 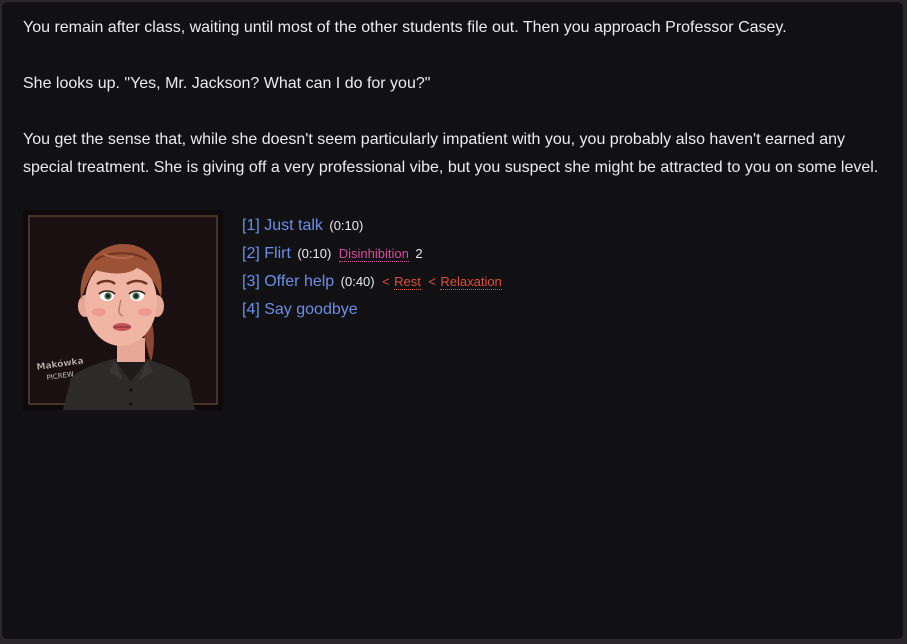 I want to click on choice-say-goodbye: [4] Say goodbye, so click(x=300, y=309).